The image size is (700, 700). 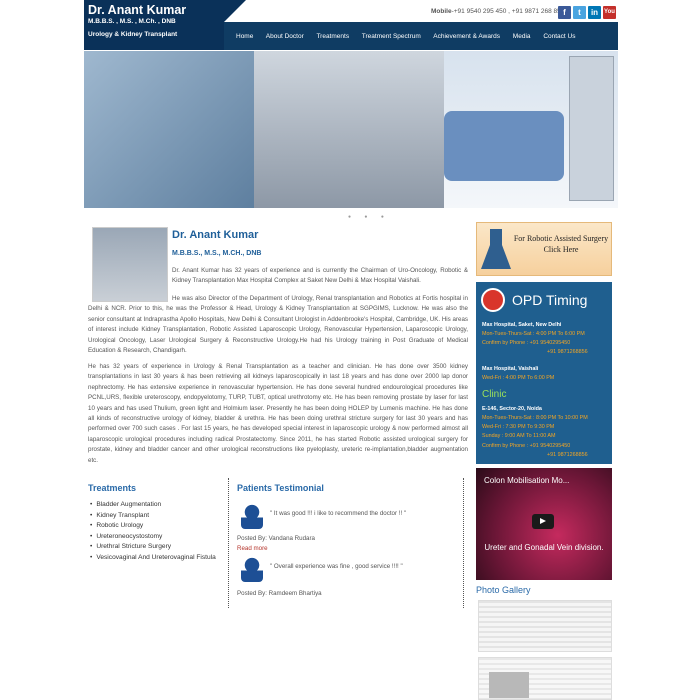 I want to click on linkedin-icon: in, so click(x=594, y=12).